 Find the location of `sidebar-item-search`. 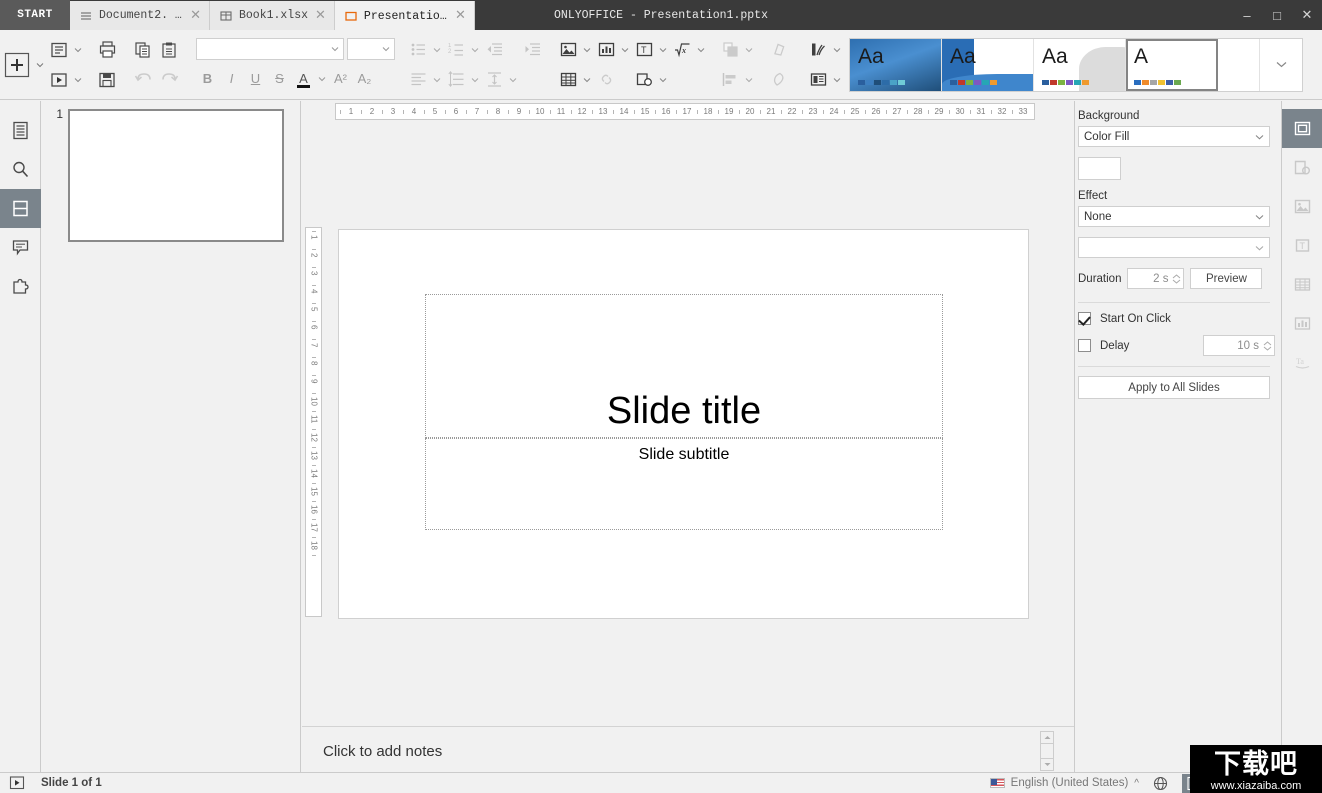

sidebar-item-search is located at coordinates (20, 169).